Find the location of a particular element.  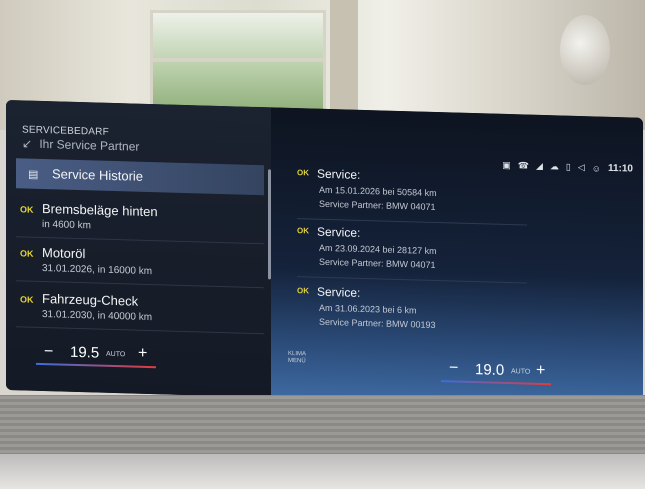

menu-item-detail: in 4600 km is located at coordinates (66, 225).